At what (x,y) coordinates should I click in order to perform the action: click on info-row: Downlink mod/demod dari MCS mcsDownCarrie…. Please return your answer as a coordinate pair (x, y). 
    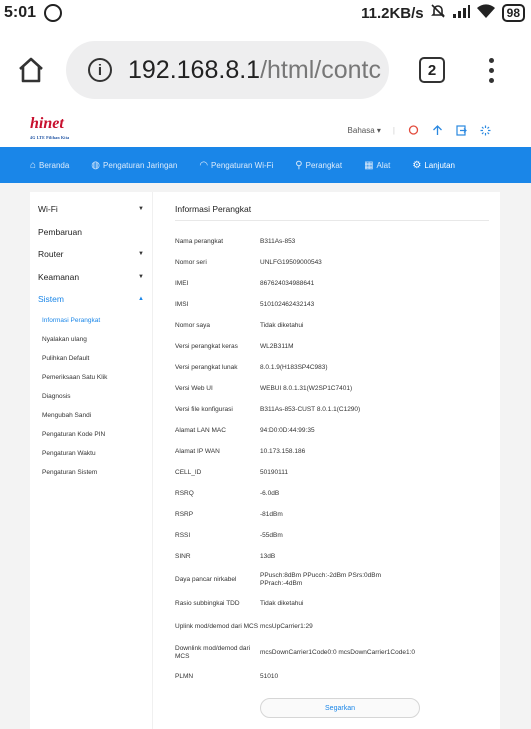
    Looking at the image, I should click on (337, 653).